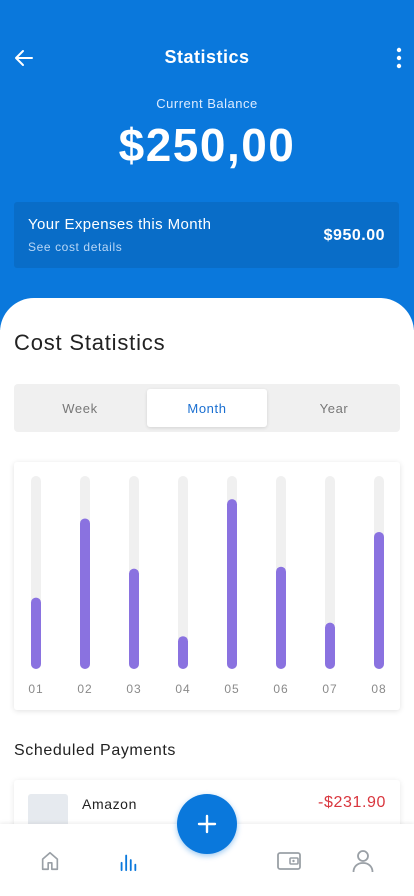 Image resolution: width=414 pixels, height=896 pixels. I want to click on bar-chart-icon, so click(128, 863).